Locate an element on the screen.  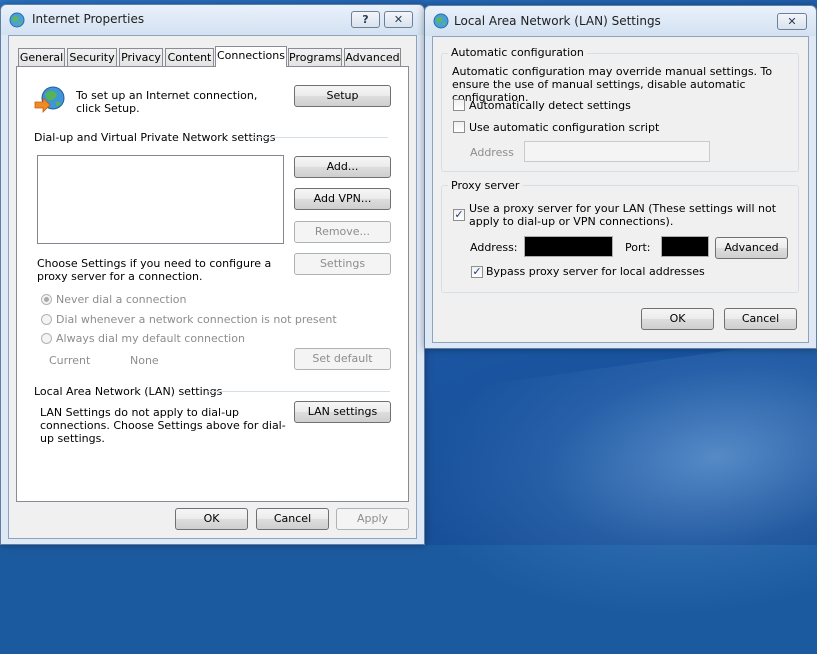
lan-title-bar: Local Area Network (LAN) Settings ✕ is located at coordinates (620, 21).